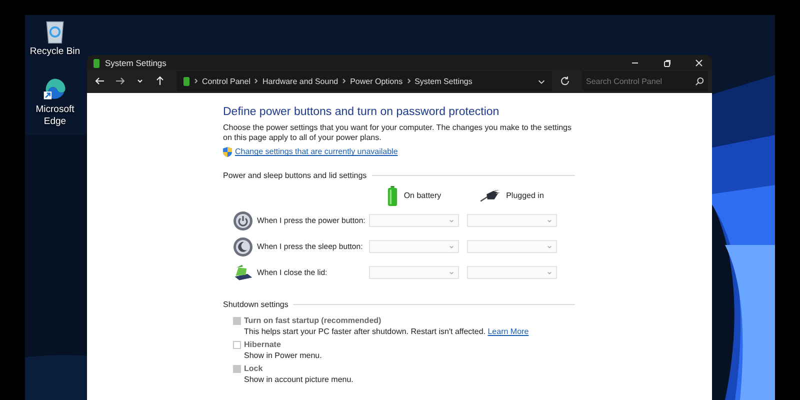  I want to click on page-heading: Define power buttons and turn on password protection, so click(361, 112).